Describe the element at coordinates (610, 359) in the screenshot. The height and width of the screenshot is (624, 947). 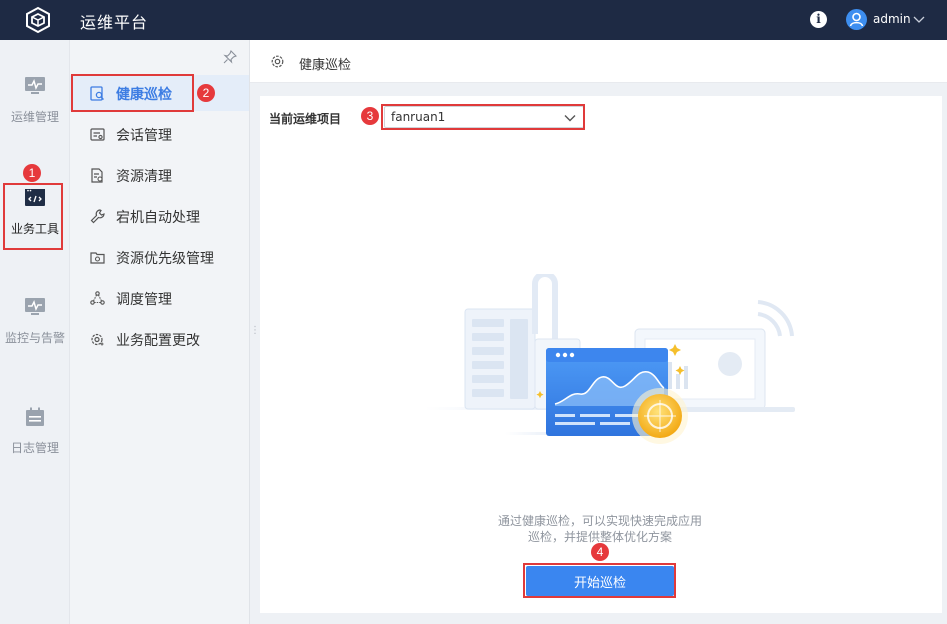
I see `health-check-illustration` at that location.